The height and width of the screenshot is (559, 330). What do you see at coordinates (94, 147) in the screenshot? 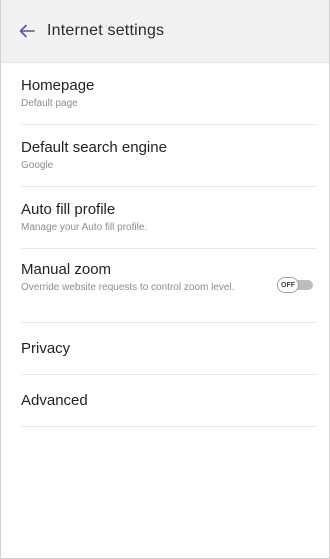
I see `setting-default-search-engine-title: Default search engine` at bounding box center [94, 147].